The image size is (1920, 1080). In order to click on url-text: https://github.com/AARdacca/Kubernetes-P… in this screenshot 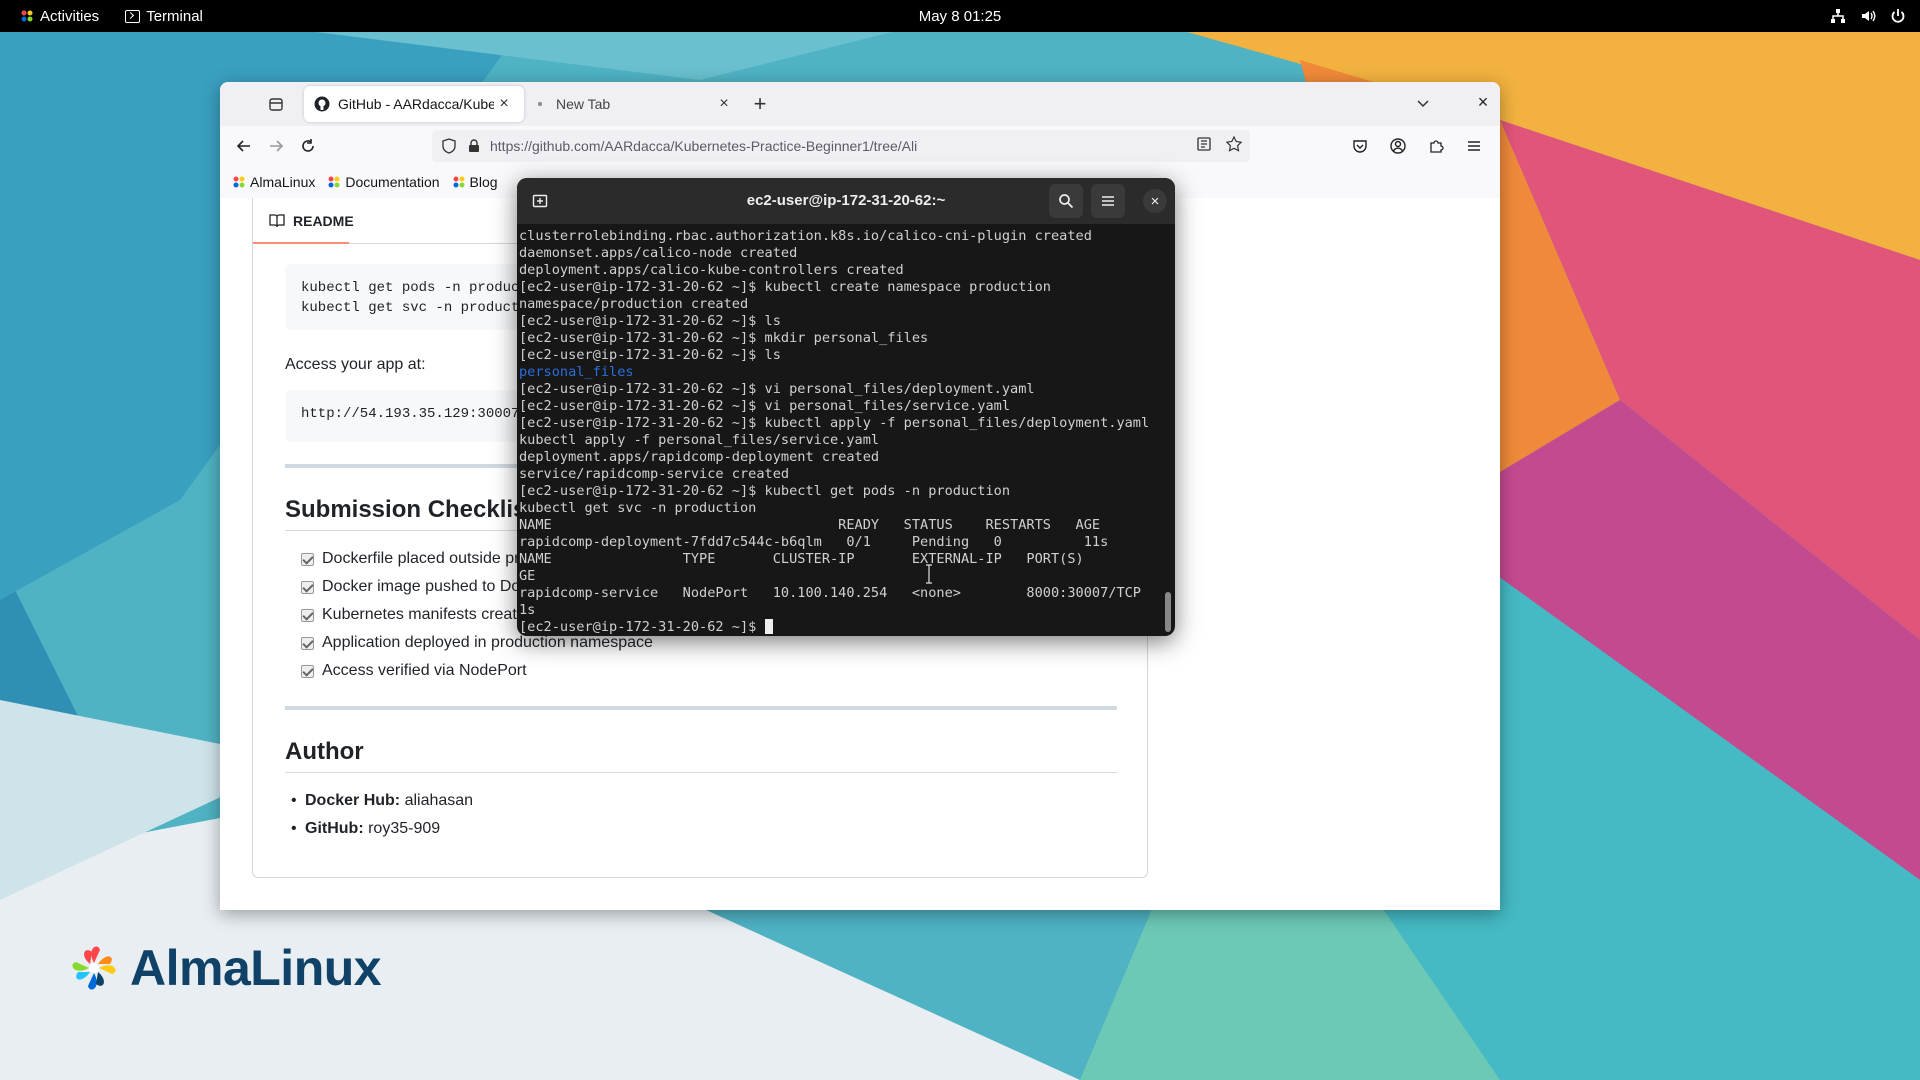, I will do `click(704, 146)`.